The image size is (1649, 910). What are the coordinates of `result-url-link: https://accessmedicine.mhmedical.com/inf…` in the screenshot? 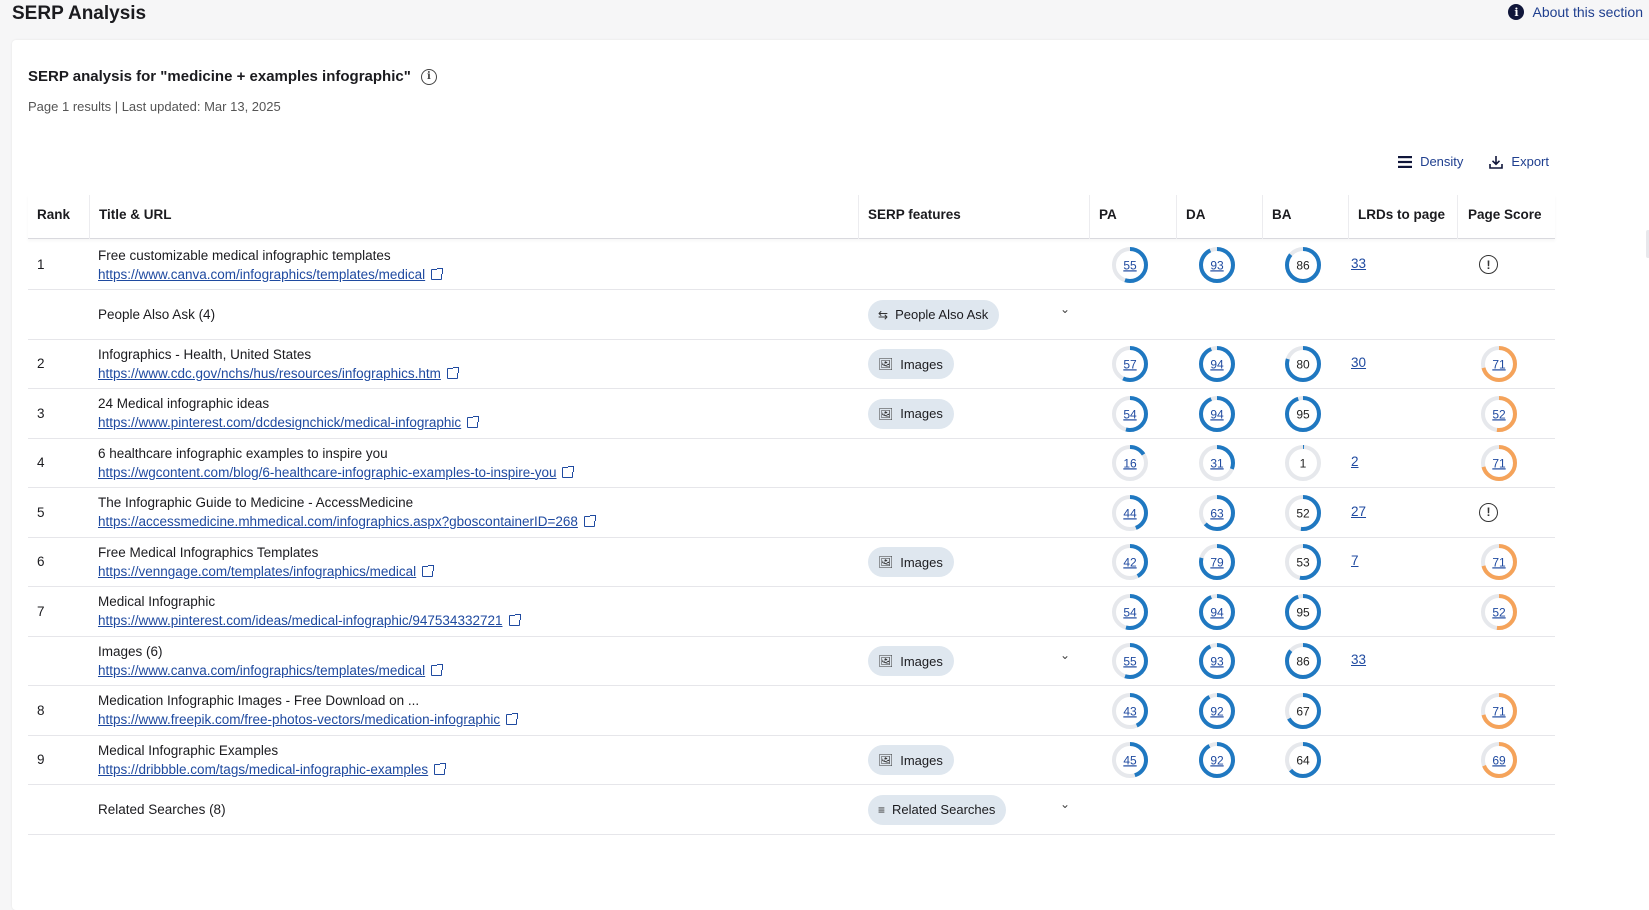 It's located at (347, 521).